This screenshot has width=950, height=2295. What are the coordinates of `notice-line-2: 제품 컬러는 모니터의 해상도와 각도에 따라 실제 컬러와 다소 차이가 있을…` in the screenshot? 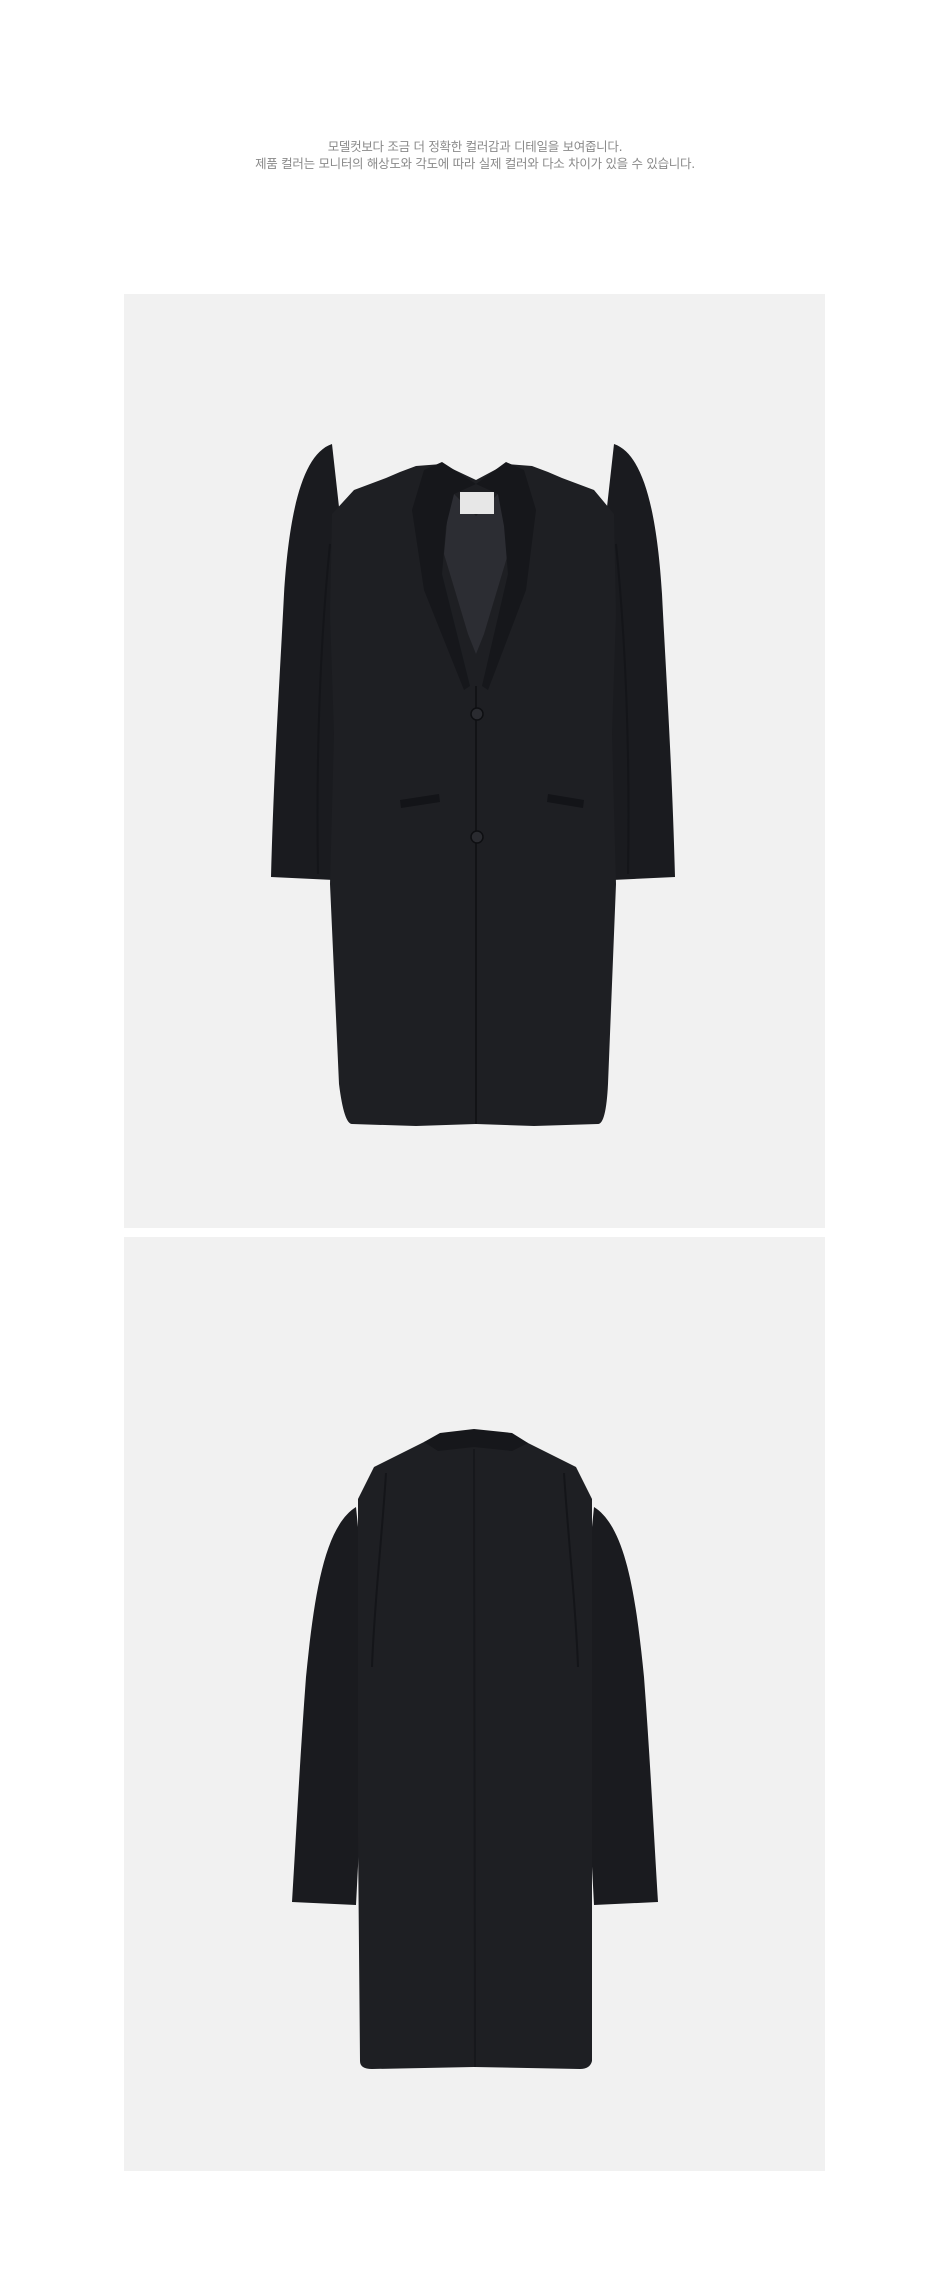 It's located at (475, 163).